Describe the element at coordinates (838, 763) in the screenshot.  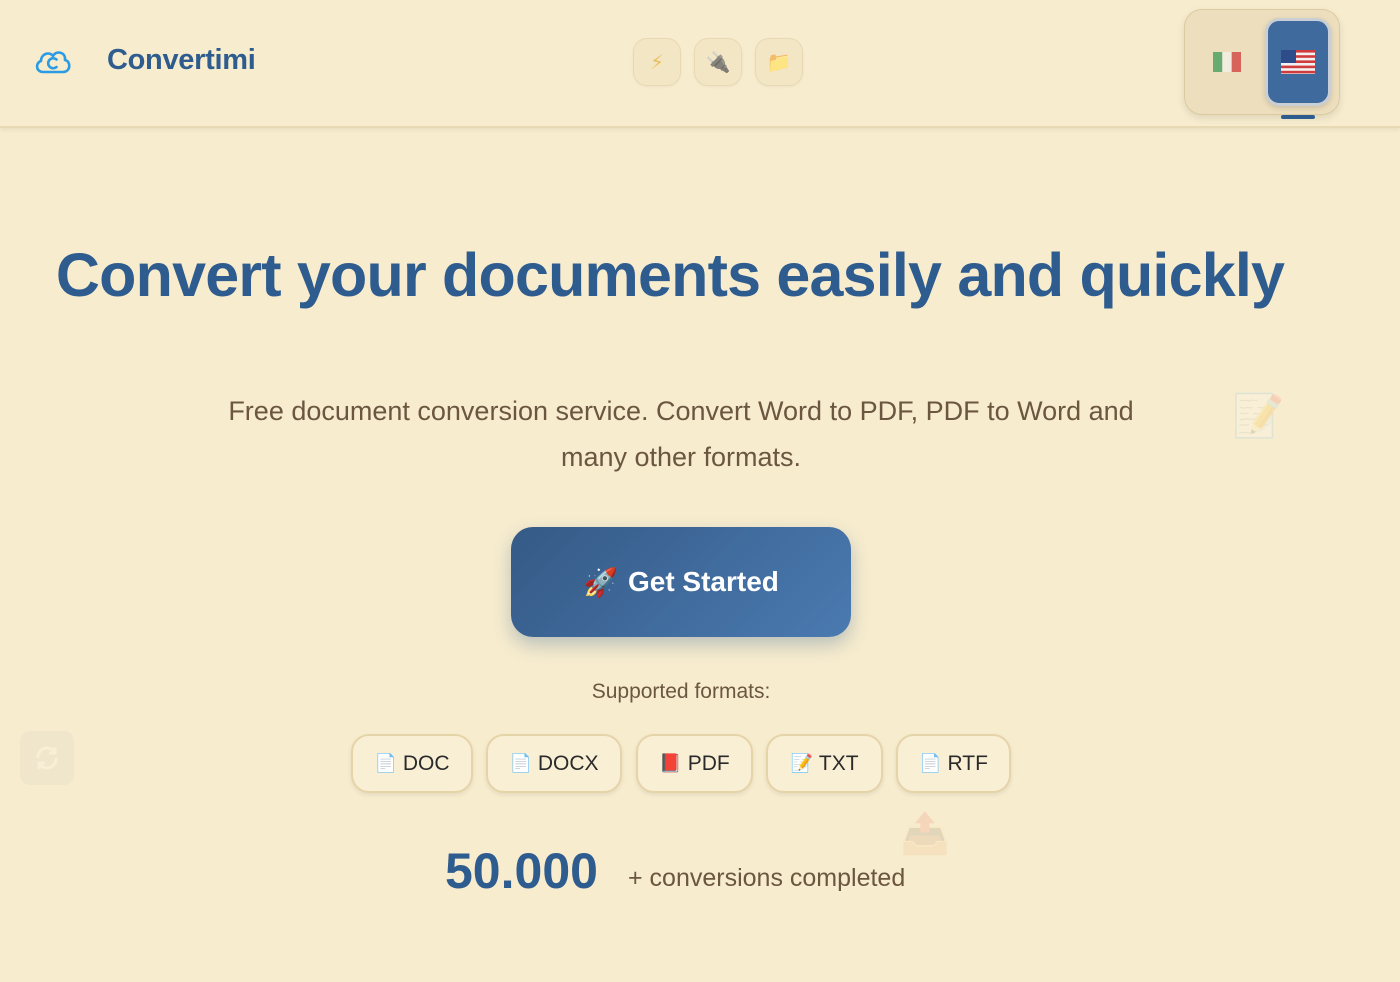
I see `format-label: TXT` at that location.